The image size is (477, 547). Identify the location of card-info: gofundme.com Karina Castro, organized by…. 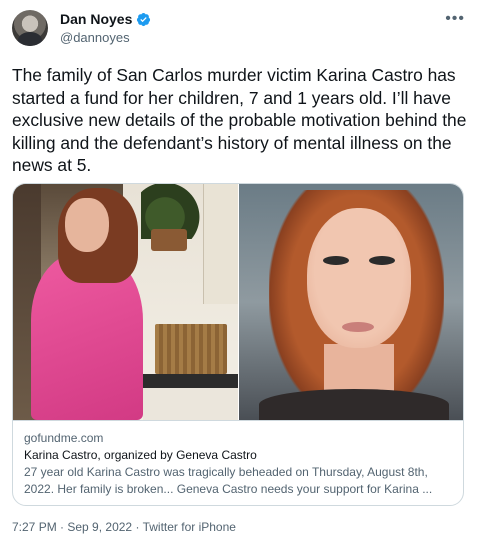
(238, 462).